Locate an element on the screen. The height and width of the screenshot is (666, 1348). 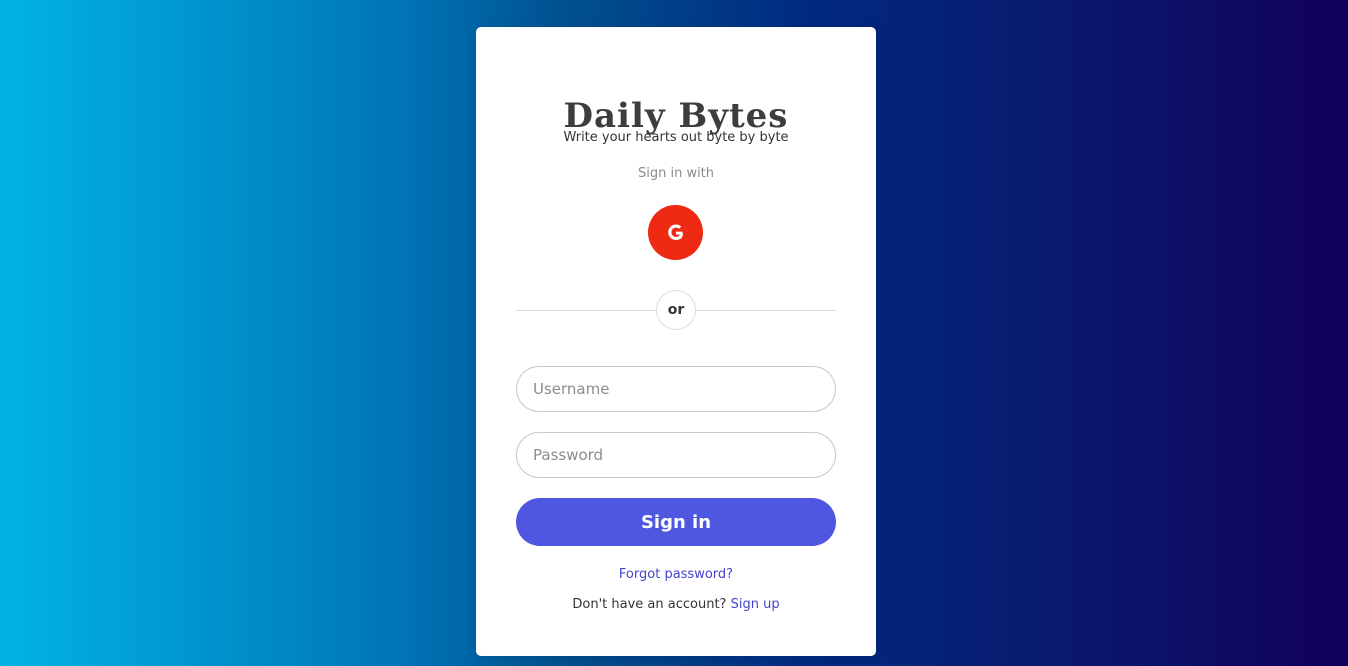
sign-in-button: Sign in is located at coordinates (676, 522).